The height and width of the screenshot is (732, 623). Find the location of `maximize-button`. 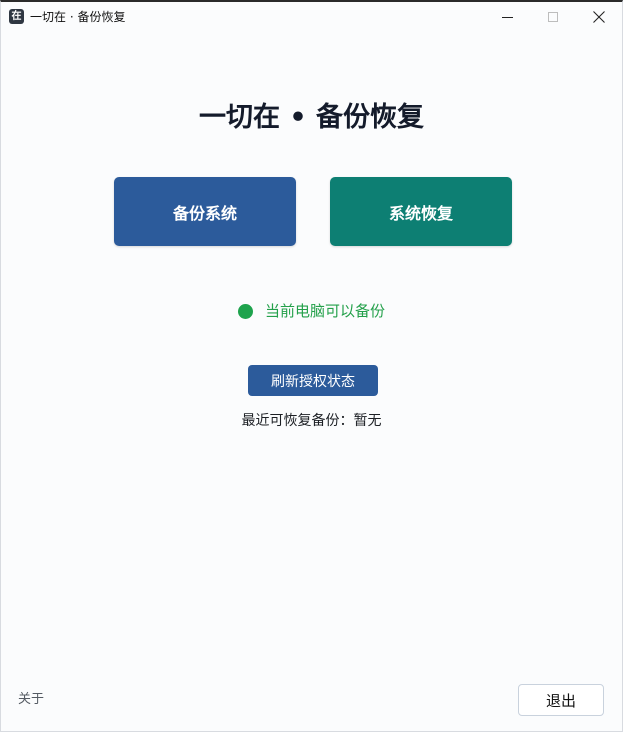

maximize-button is located at coordinates (553, 17).